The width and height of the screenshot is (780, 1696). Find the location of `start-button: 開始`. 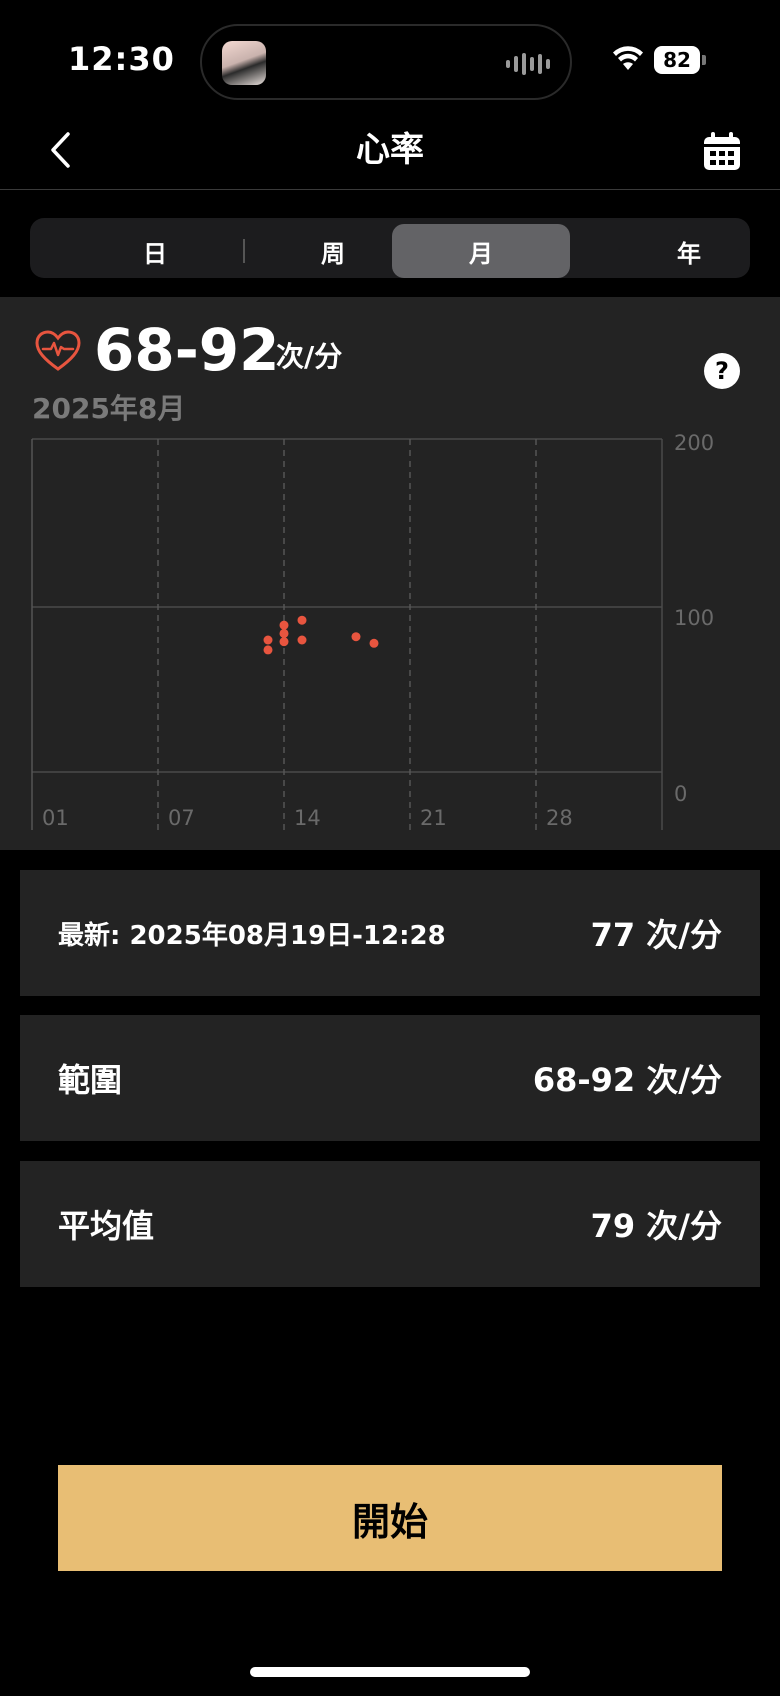

start-button: 開始 is located at coordinates (390, 1518).